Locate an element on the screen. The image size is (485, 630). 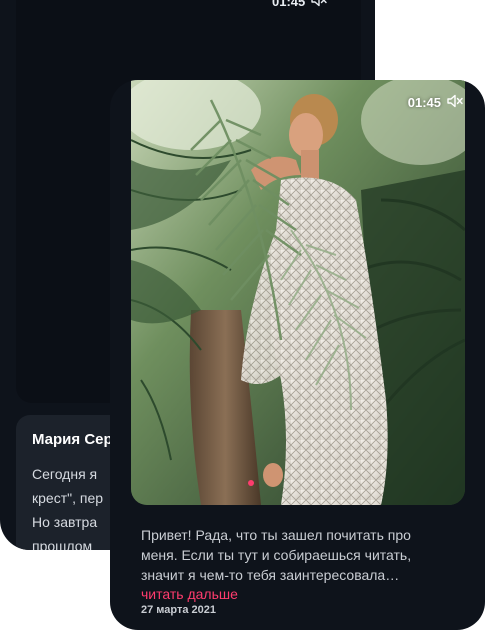
carousel-dots is located at coordinates (251, 483).